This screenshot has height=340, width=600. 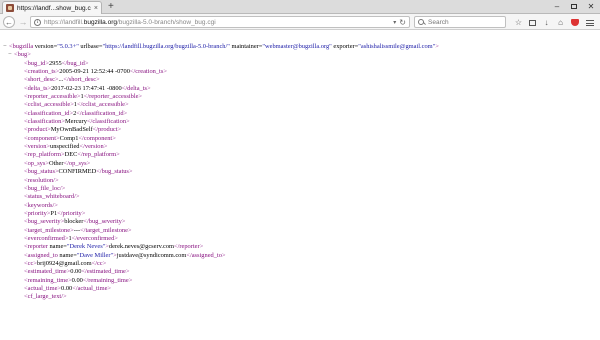 I want to click on xml-field-line: <status_whiteboard/>, so click(x=300, y=197).